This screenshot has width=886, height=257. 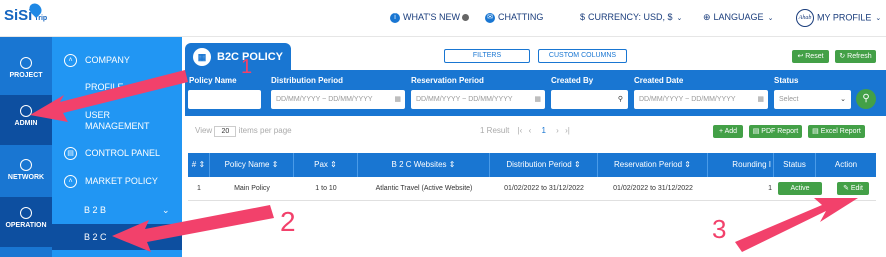 I want to click on annotation-number-1: 1, so click(x=247, y=67).